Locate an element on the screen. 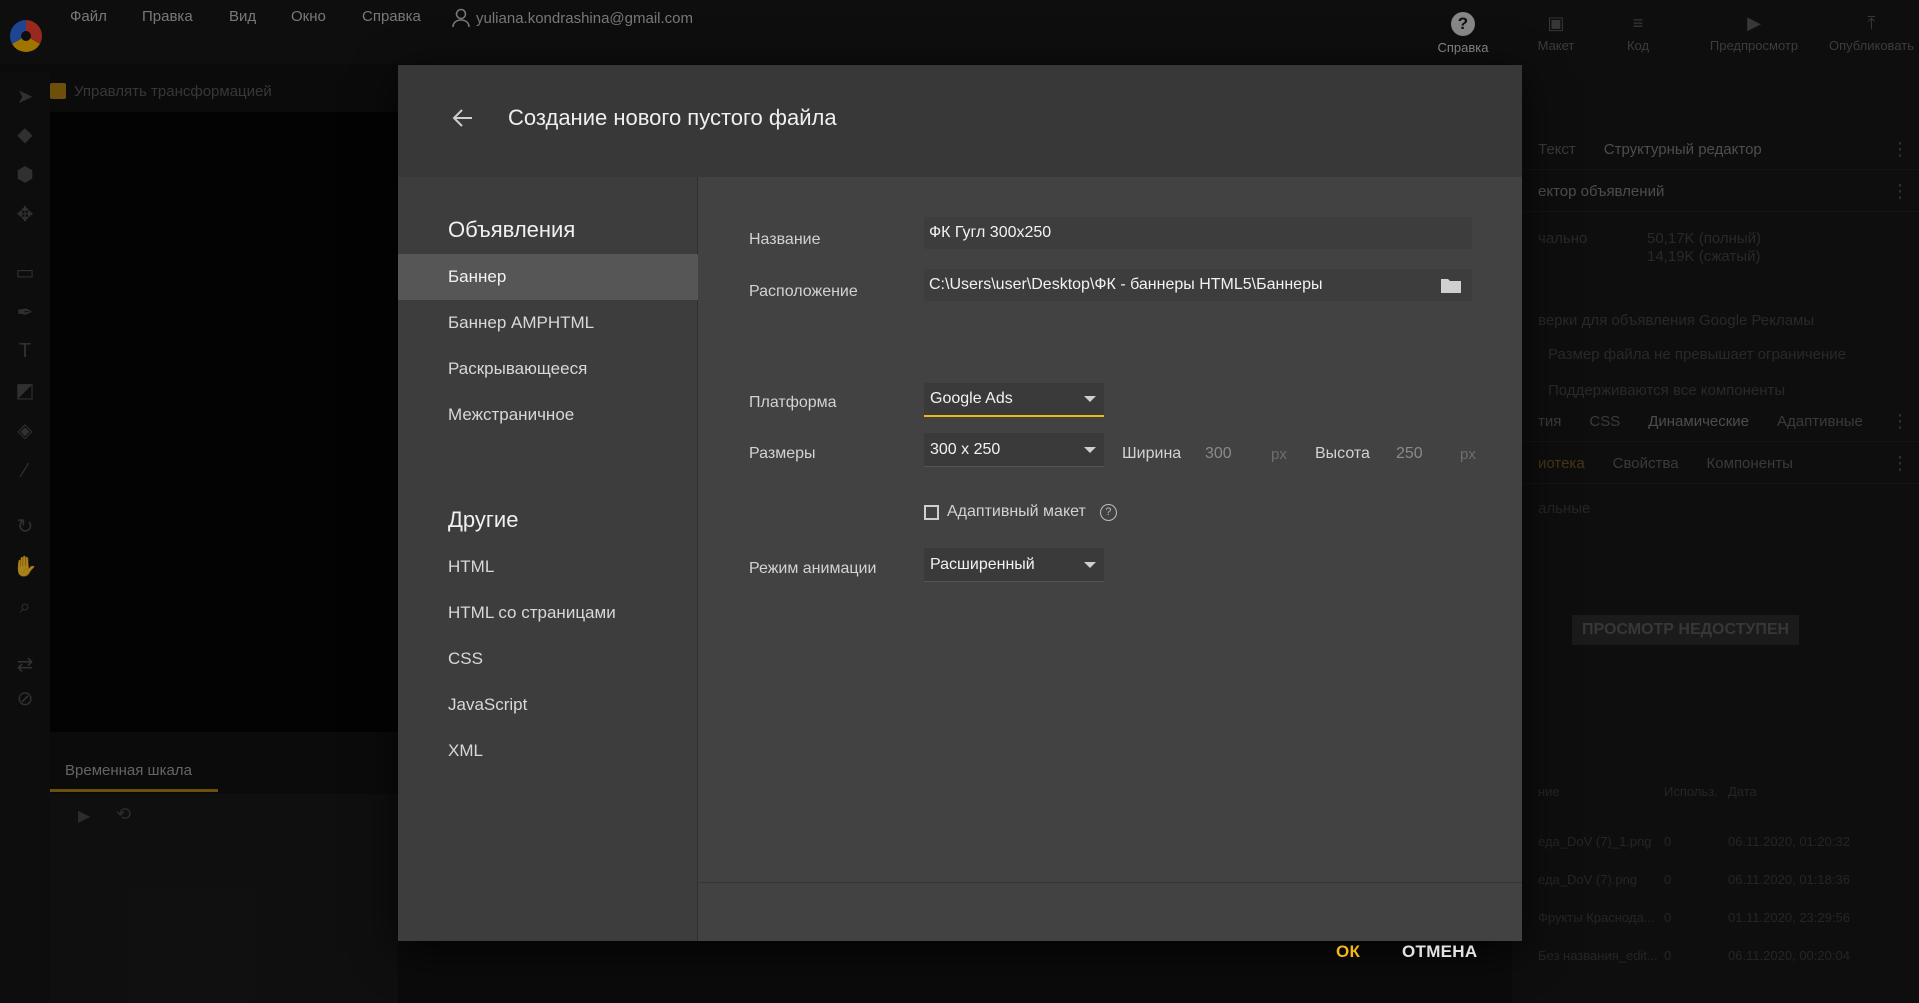 This screenshot has height=1003, width=1919. responsive-checkbox is located at coordinates (931, 512).